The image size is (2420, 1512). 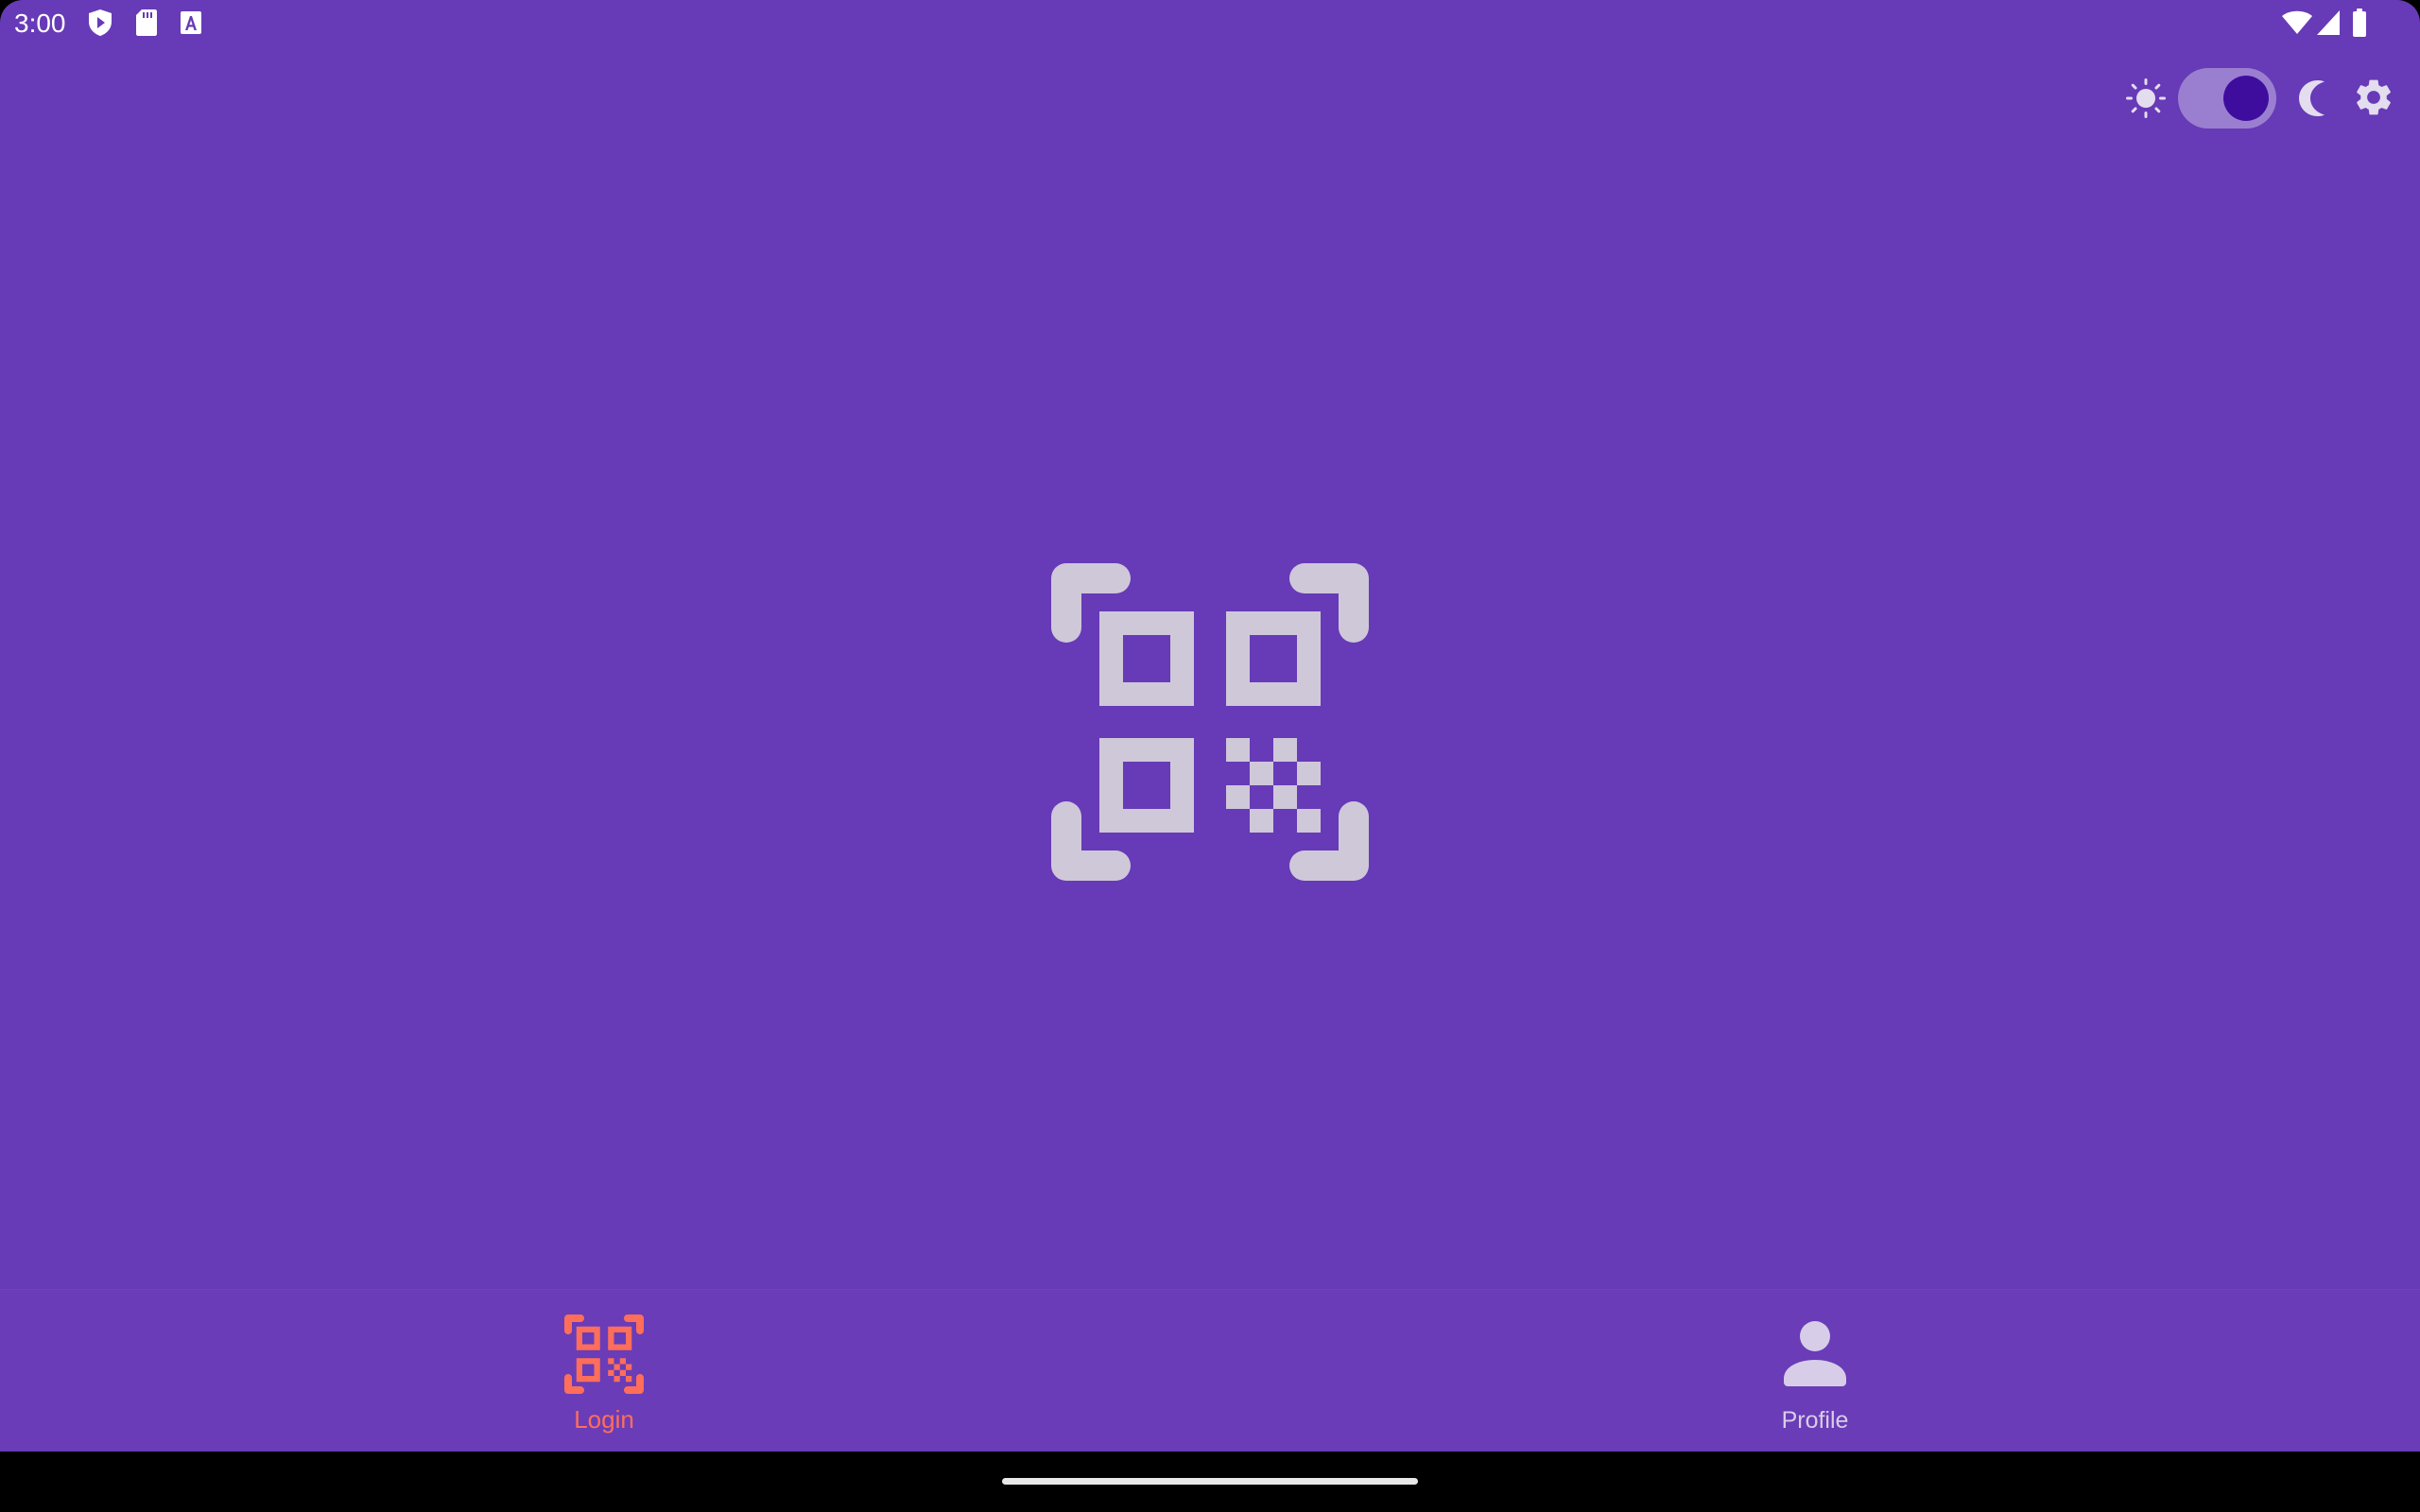 I want to click on nav-label-login: Login, so click(x=604, y=1419).